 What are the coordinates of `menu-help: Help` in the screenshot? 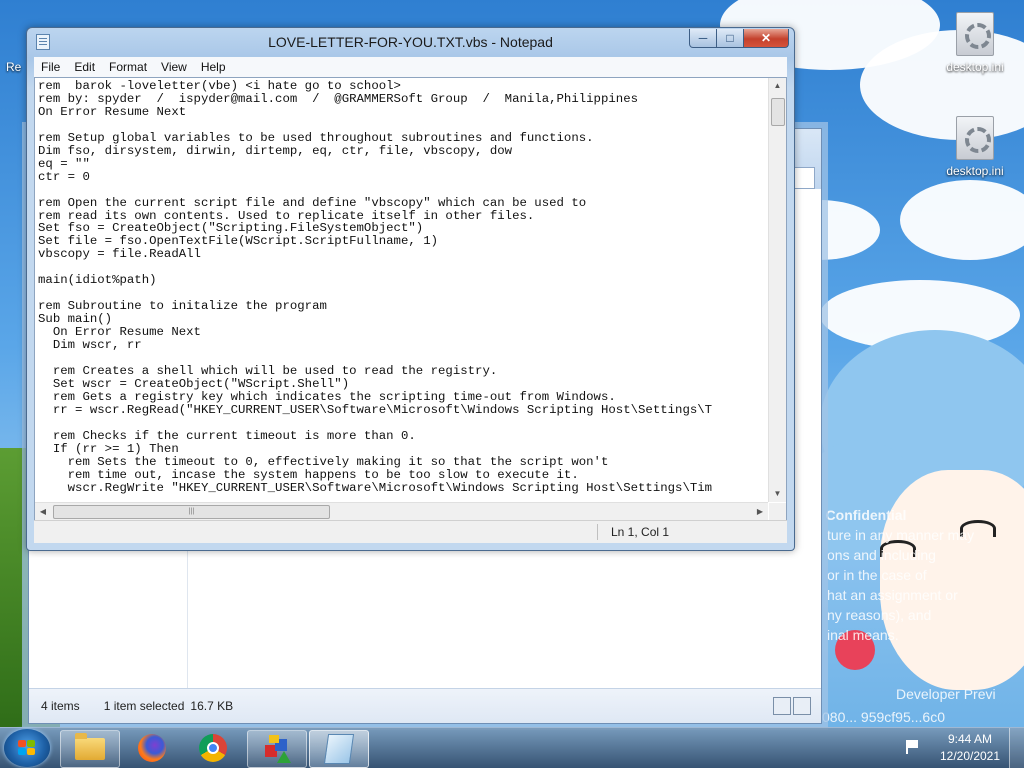 It's located at (213, 67).